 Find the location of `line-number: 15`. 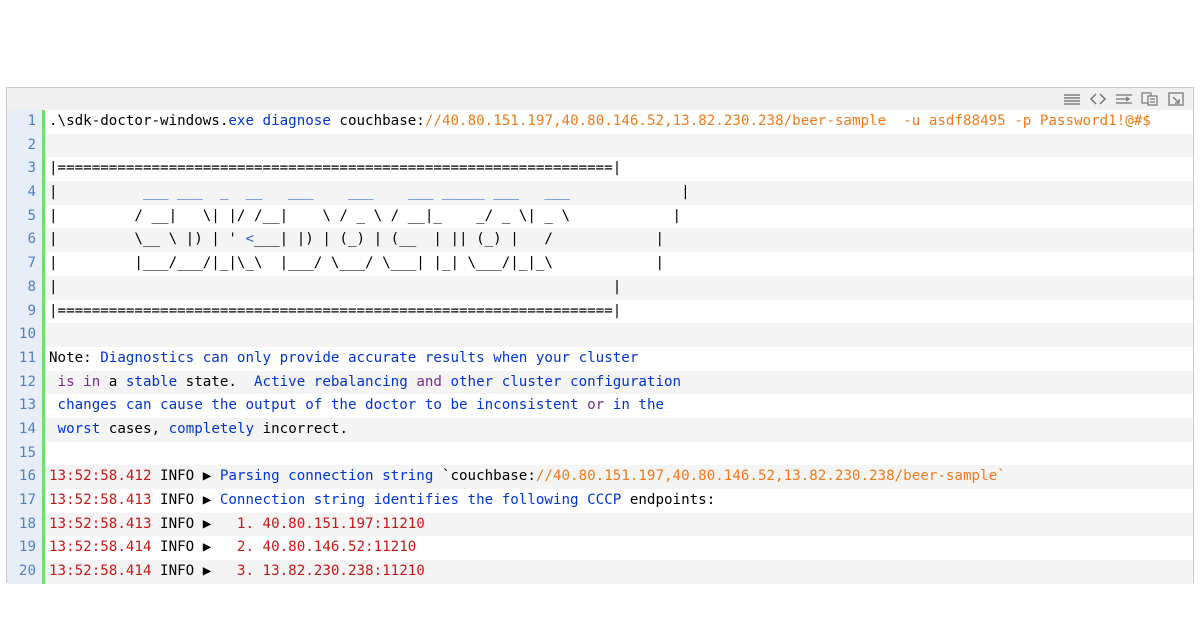

line-number: 15 is located at coordinates (26, 453).